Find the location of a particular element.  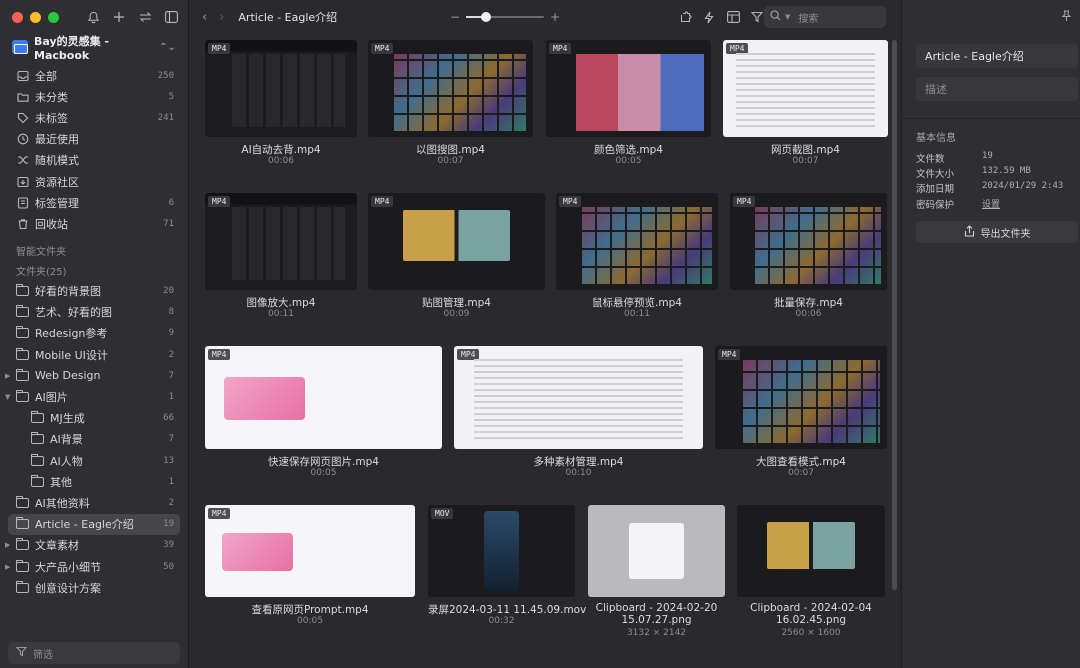

pin-icon is located at coordinates (1066, 17).